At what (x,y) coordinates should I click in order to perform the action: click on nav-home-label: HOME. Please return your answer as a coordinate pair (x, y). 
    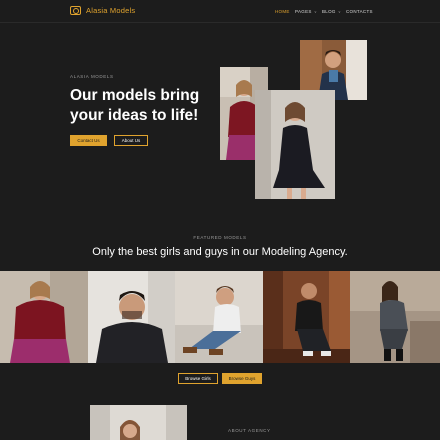
    Looking at the image, I should click on (282, 11).